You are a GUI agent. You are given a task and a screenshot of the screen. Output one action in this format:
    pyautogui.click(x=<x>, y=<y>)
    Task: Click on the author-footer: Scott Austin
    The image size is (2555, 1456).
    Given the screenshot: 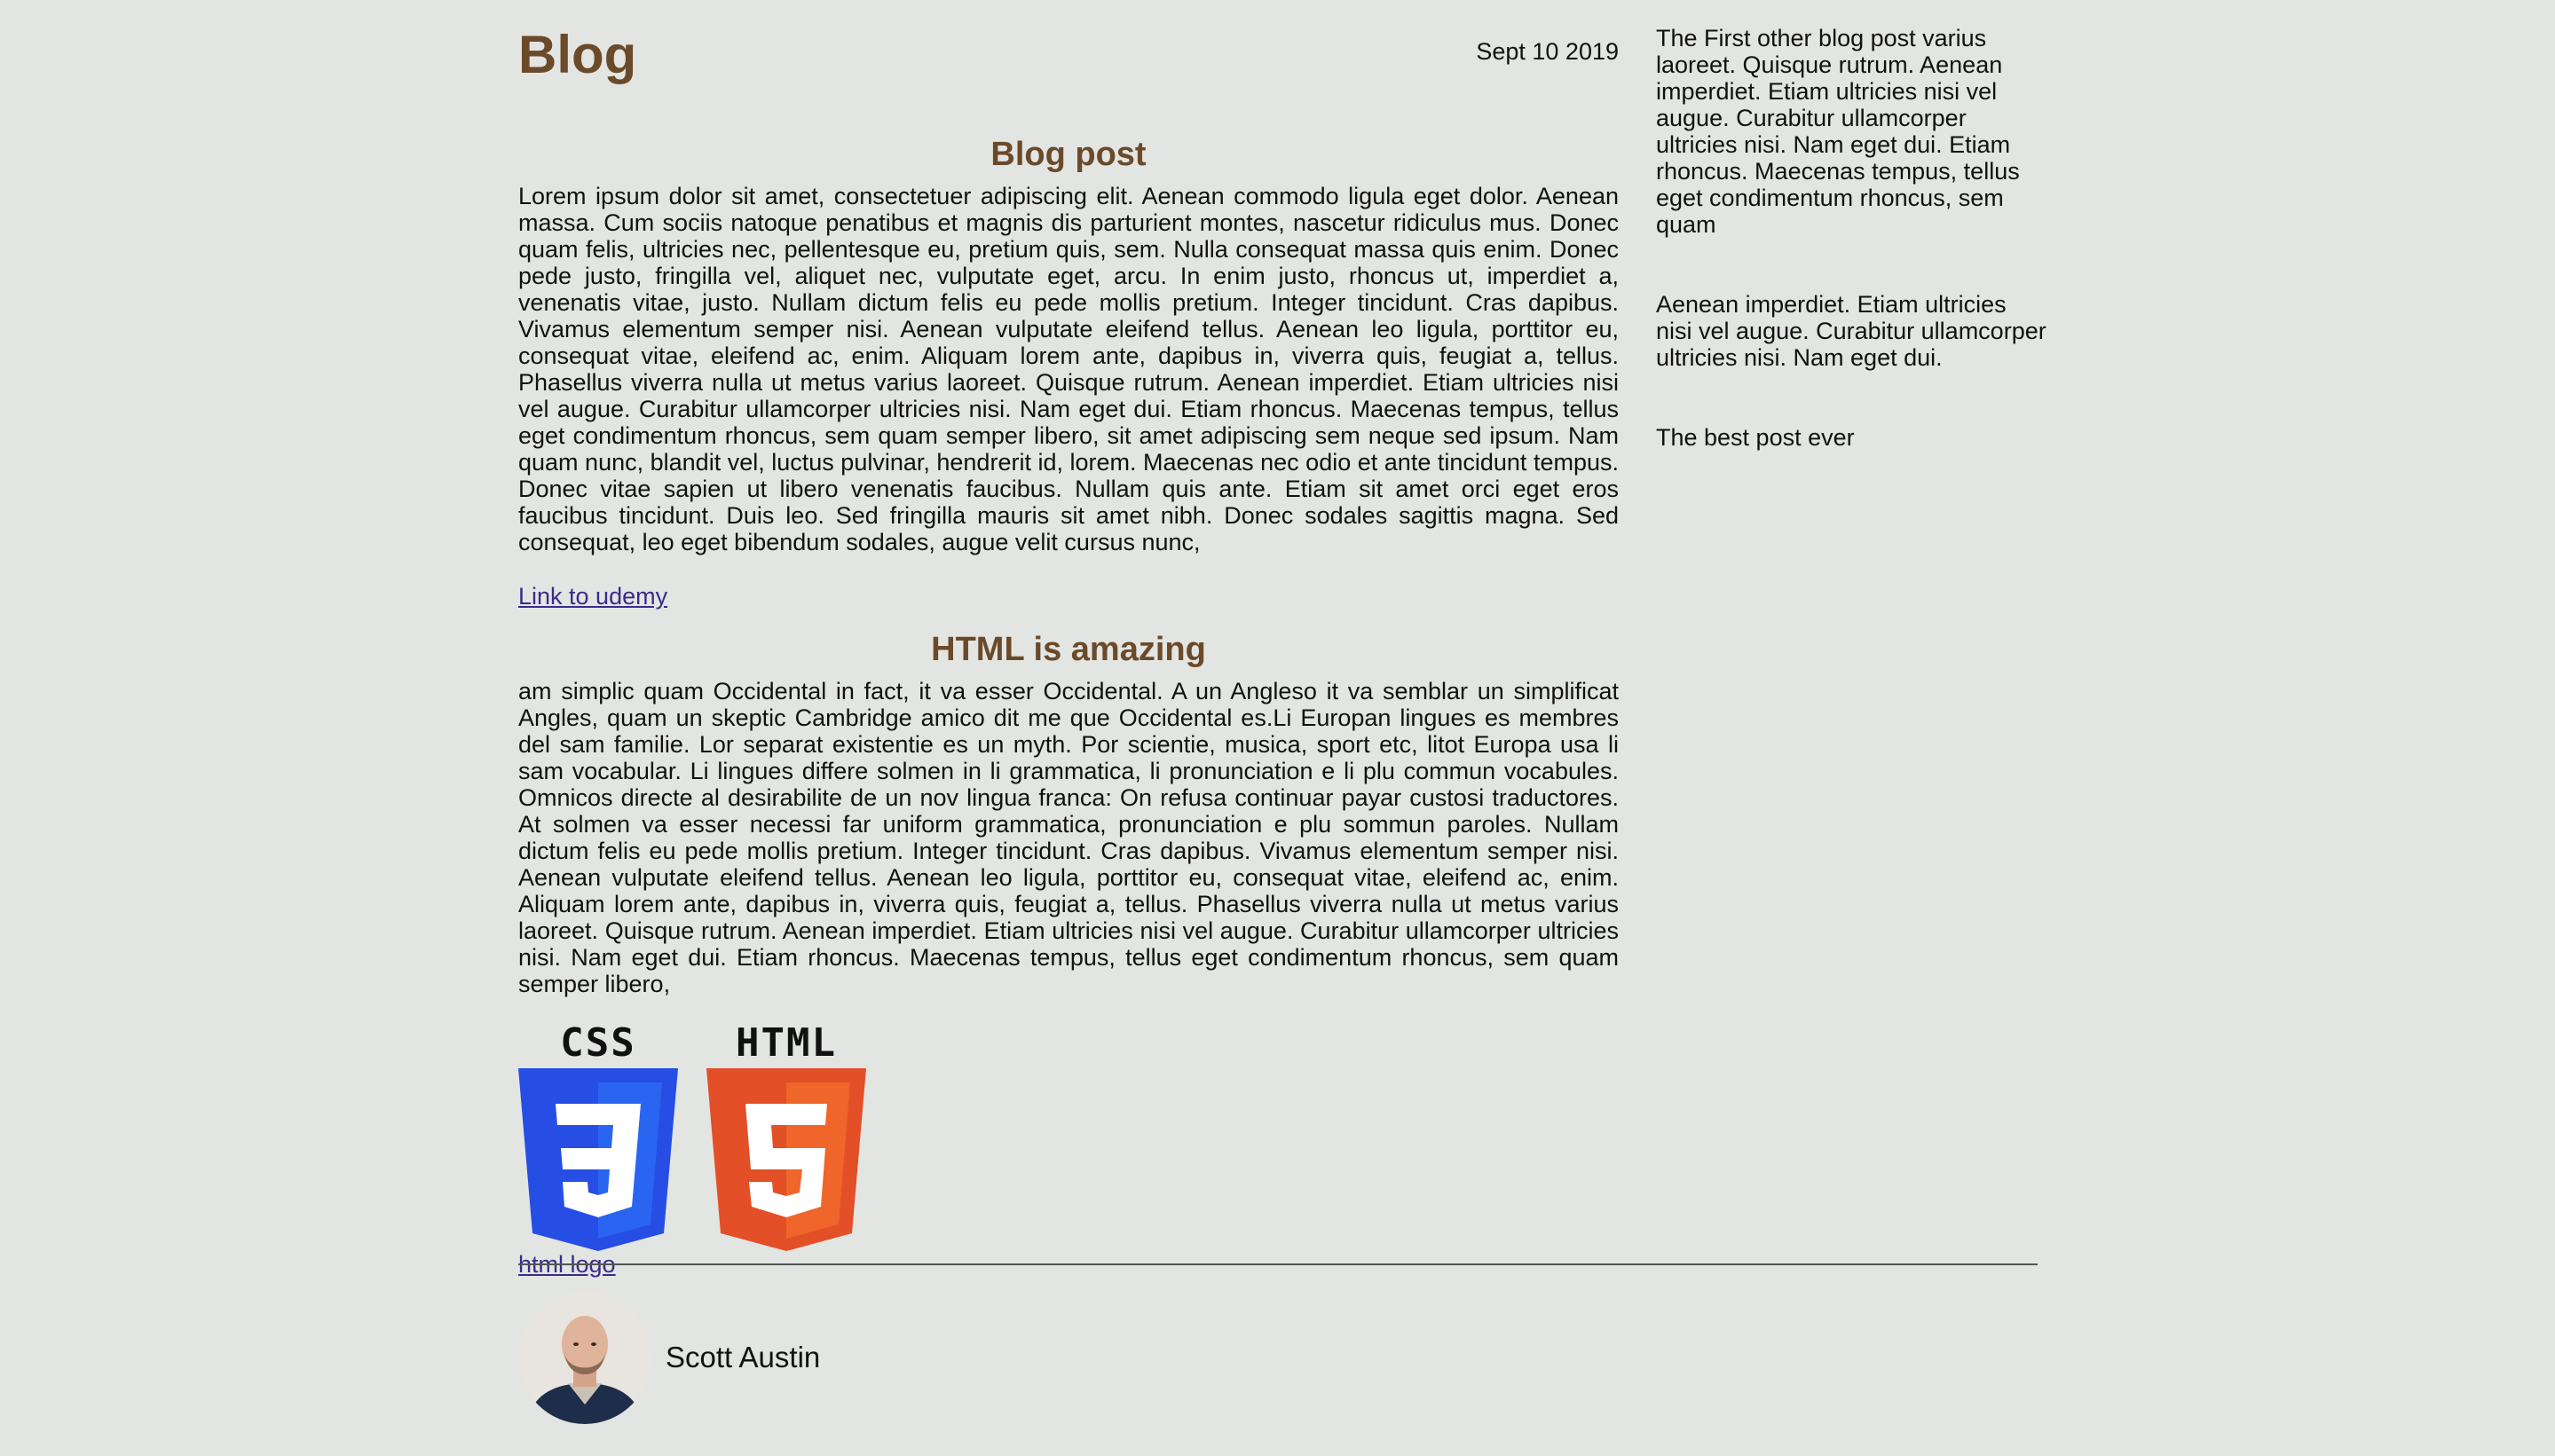 What is the action you would take?
    pyautogui.click(x=669, y=1357)
    